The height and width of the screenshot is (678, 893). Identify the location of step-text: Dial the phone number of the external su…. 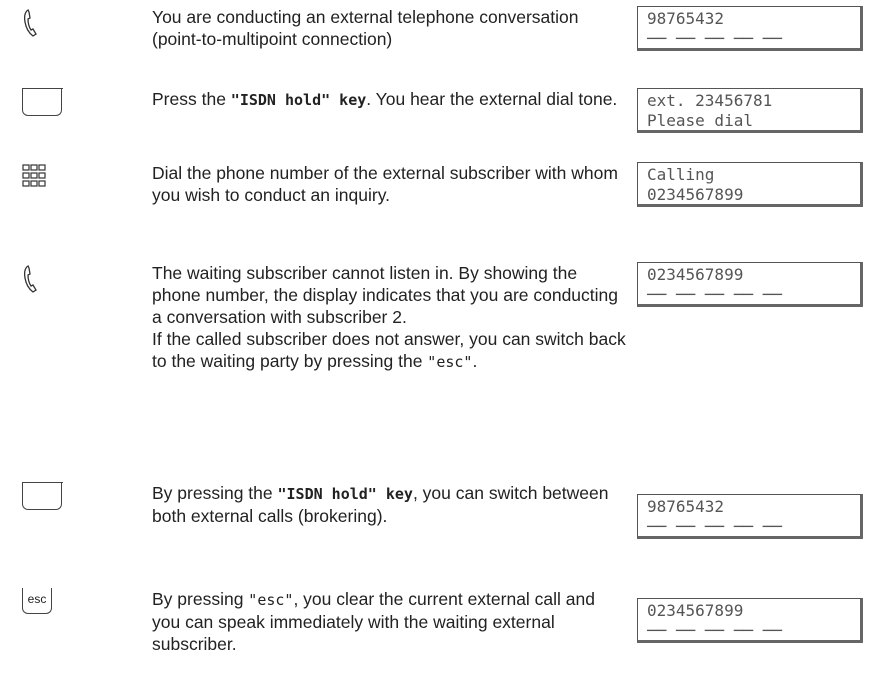
(385, 184).